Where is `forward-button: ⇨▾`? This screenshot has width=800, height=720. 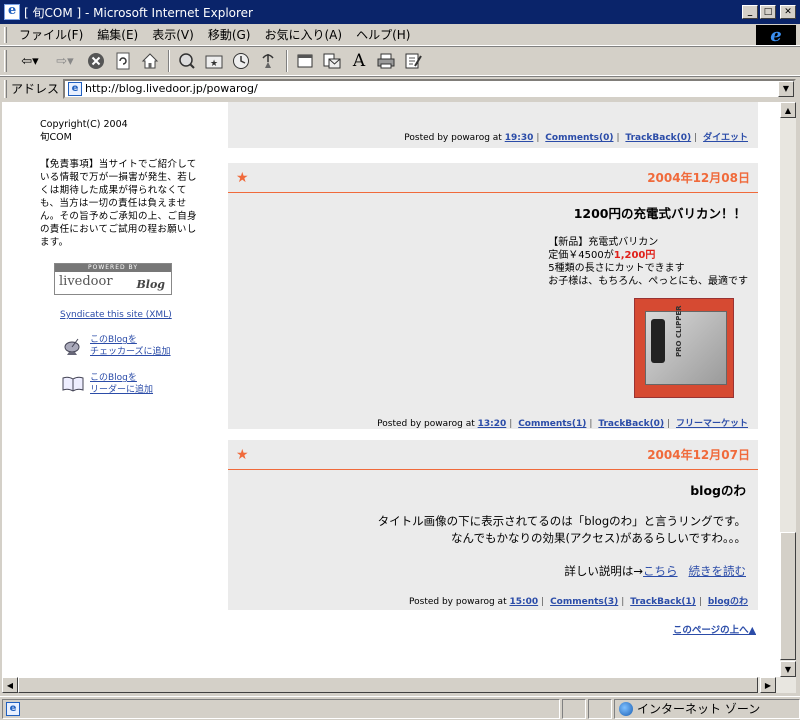 forward-button: ⇨▾ is located at coordinates (65, 61).